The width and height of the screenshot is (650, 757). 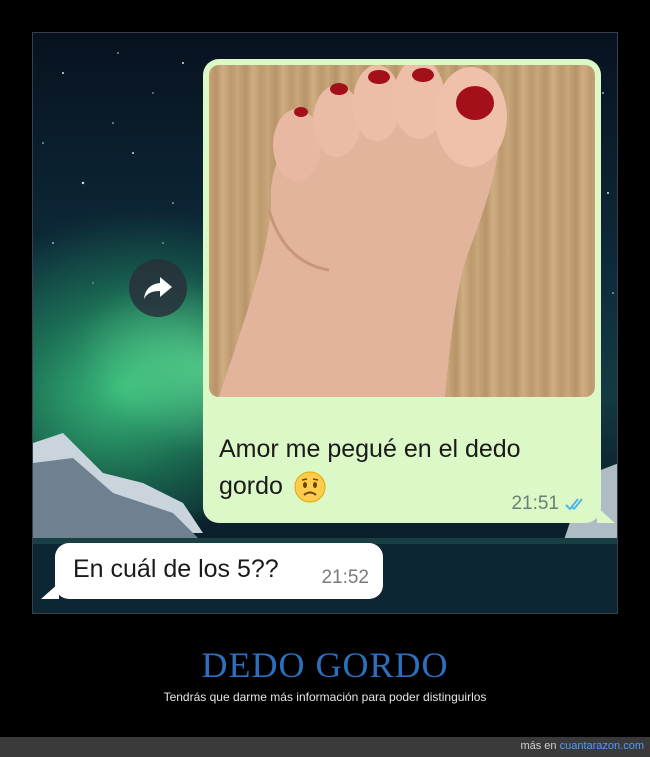 I want to click on outgoing-message-meta: 21:51, so click(x=550, y=504).